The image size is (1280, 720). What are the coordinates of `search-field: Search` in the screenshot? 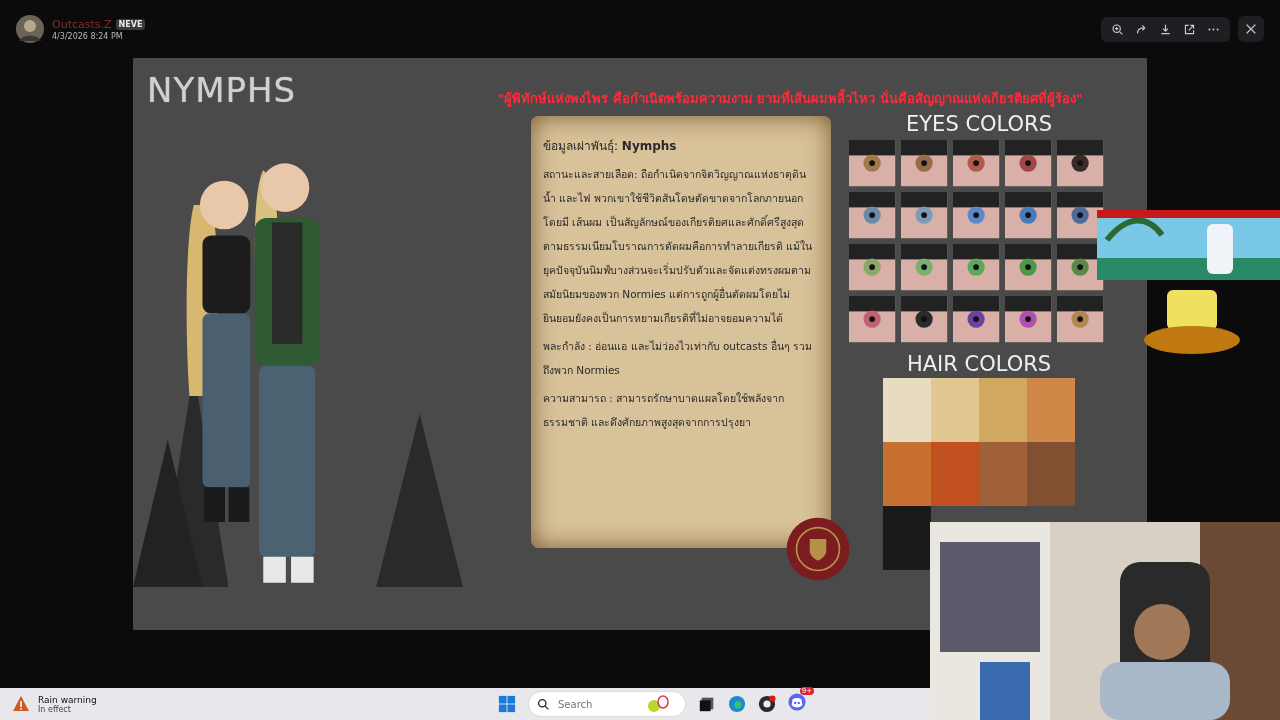 It's located at (598, 704).